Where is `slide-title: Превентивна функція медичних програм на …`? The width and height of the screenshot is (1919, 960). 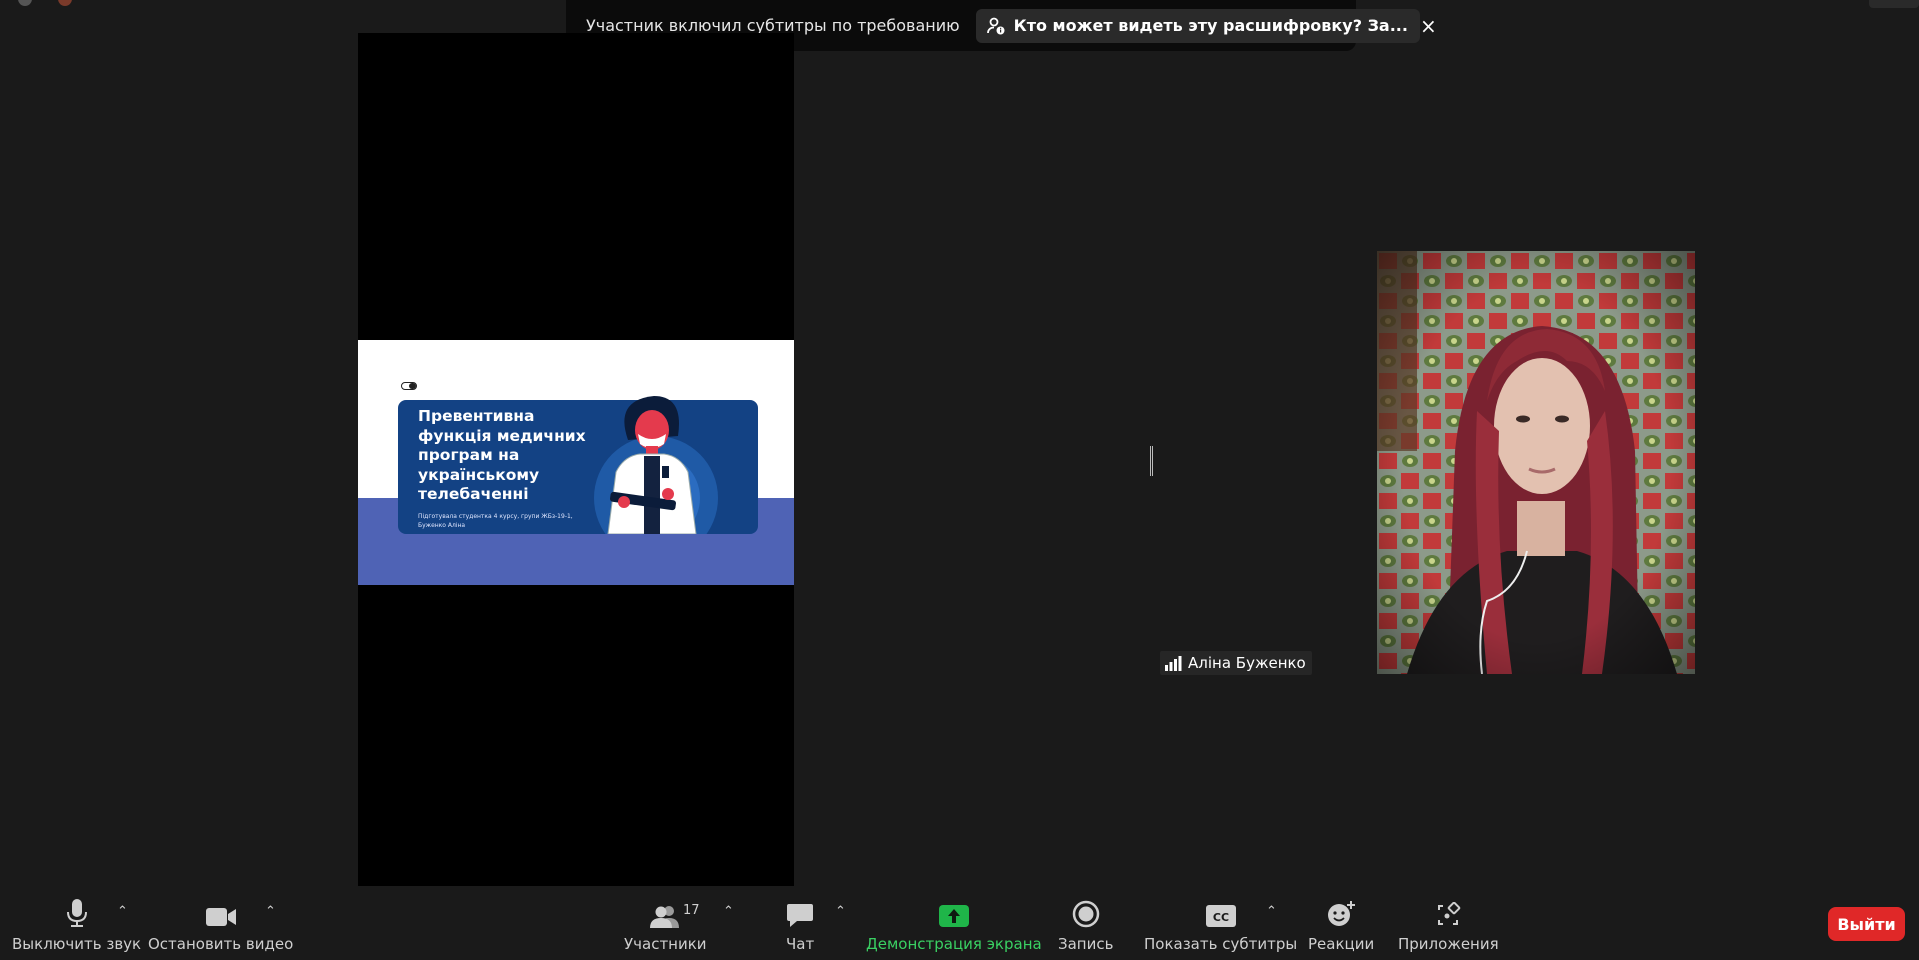
slide-title: Превентивна функція медичних програм на … is located at coordinates (502, 455).